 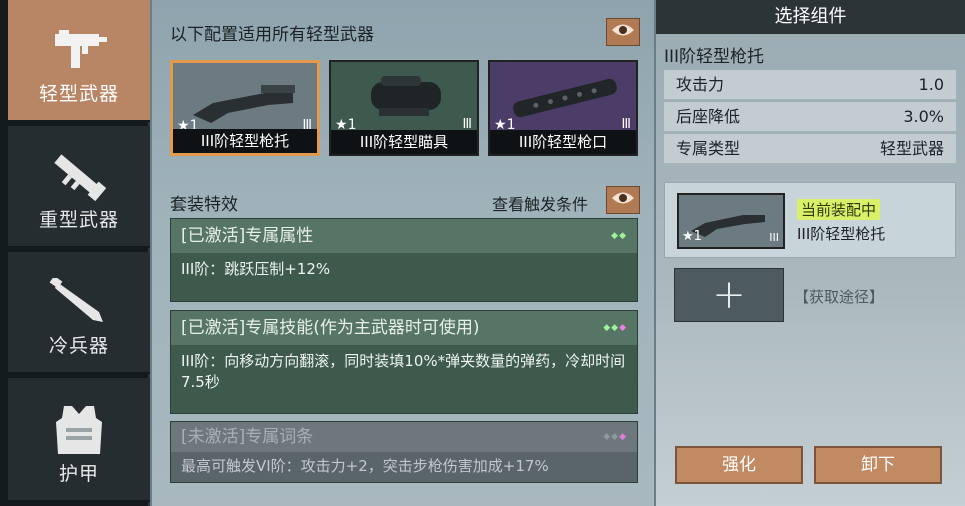 I want to click on part-card-muzzle: ★1 III III阶轻型枪口, so click(x=563, y=108).